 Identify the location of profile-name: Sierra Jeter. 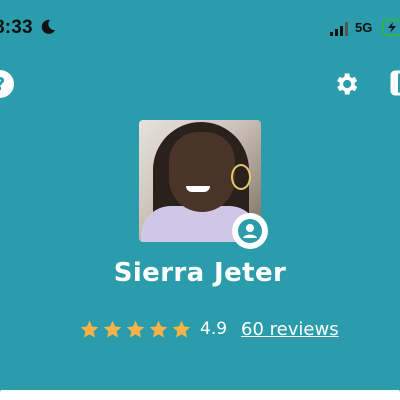
(200, 273).